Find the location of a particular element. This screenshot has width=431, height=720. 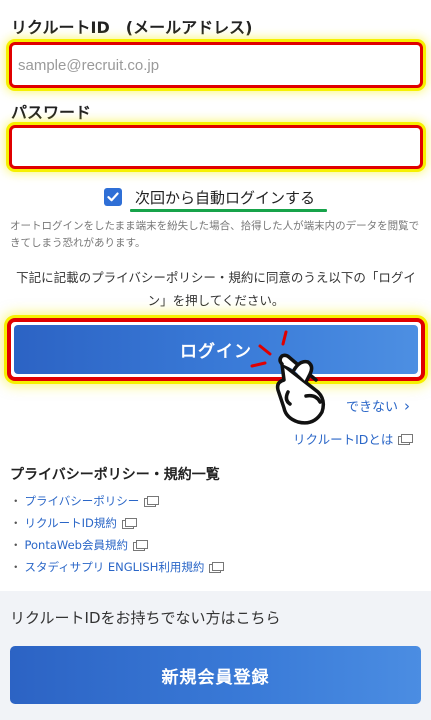

password-field-frame is located at coordinates (216, 147).